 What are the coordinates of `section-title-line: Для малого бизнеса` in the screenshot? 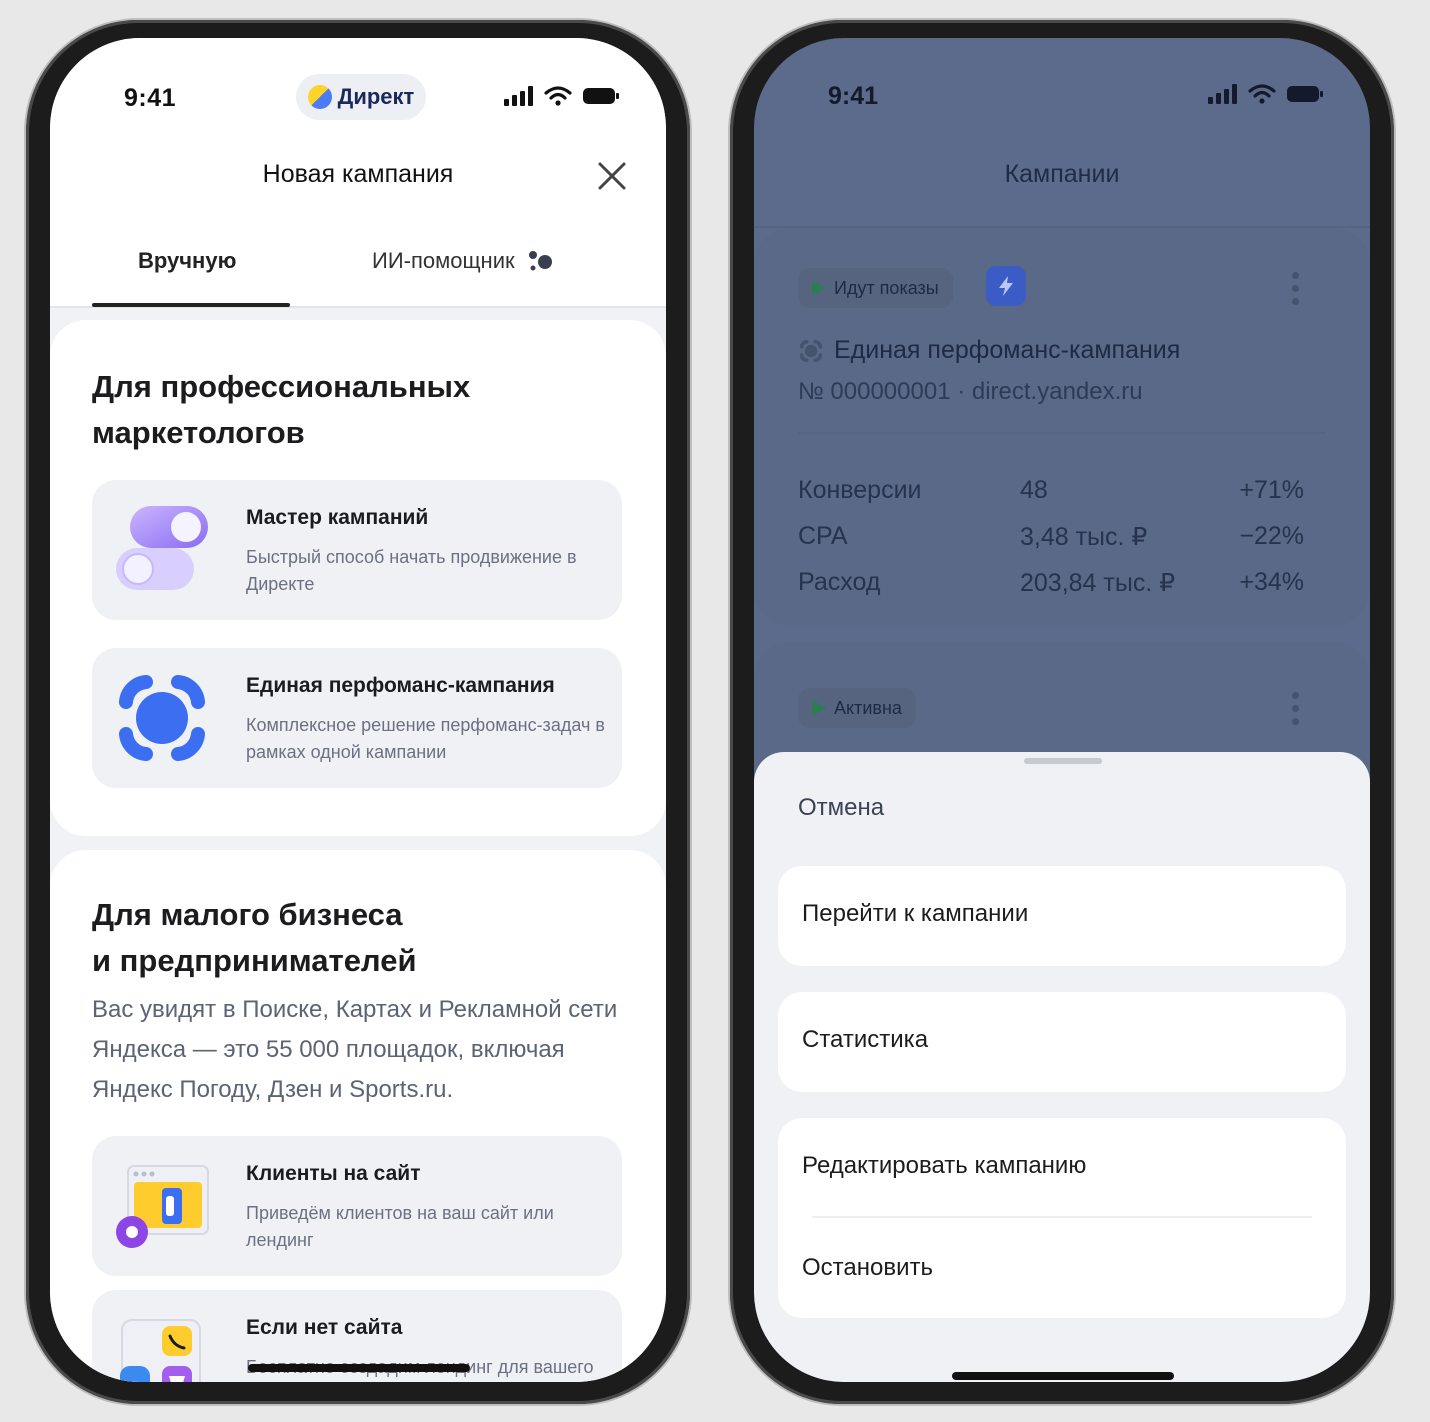 It's located at (247, 914).